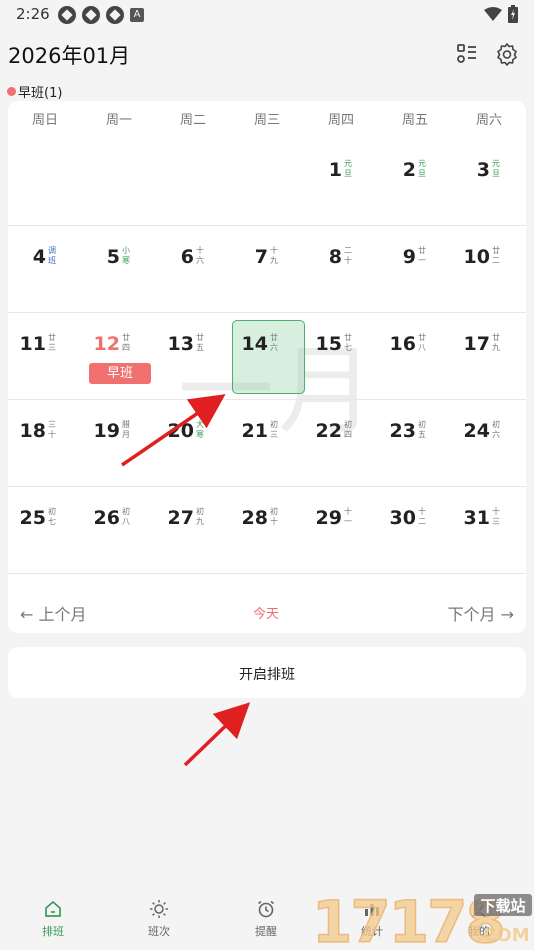 The image size is (534, 950). I want to click on week-row: 11 廿三 12 廿四 早班 13 廿五 14 廿六 15 廿七 16 廿八 17 廿九, so click(267, 356).